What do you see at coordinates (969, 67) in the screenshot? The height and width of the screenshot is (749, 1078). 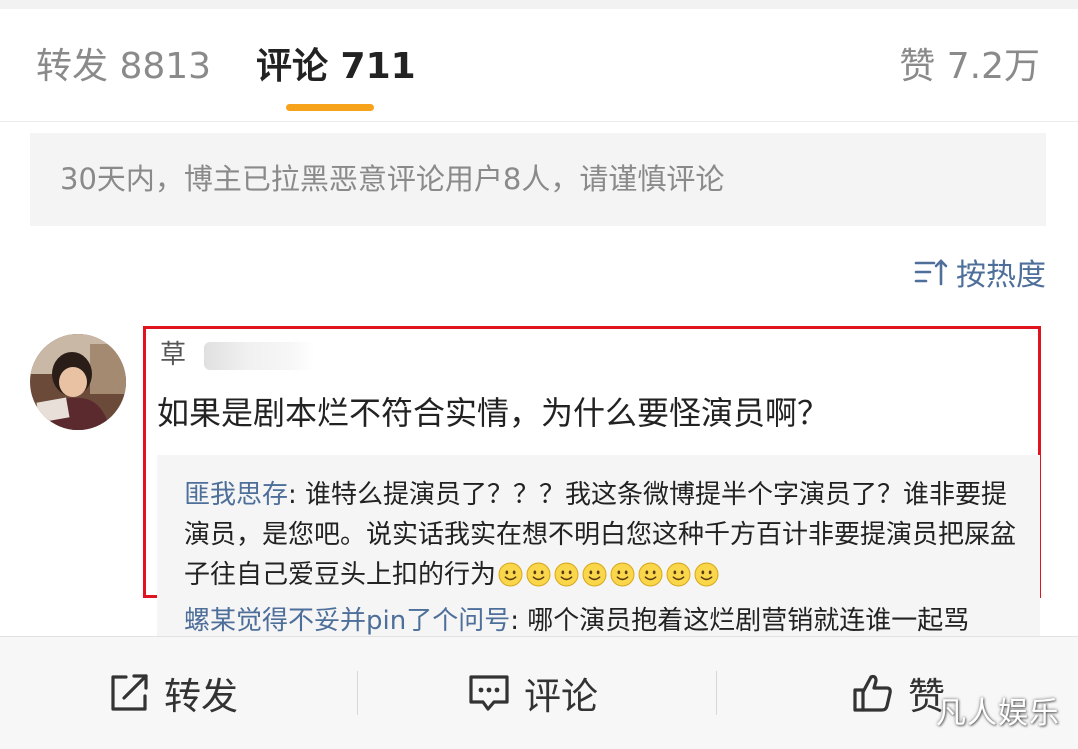 I see `tab-like: 赞 7.2万` at bounding box center [969, 67].